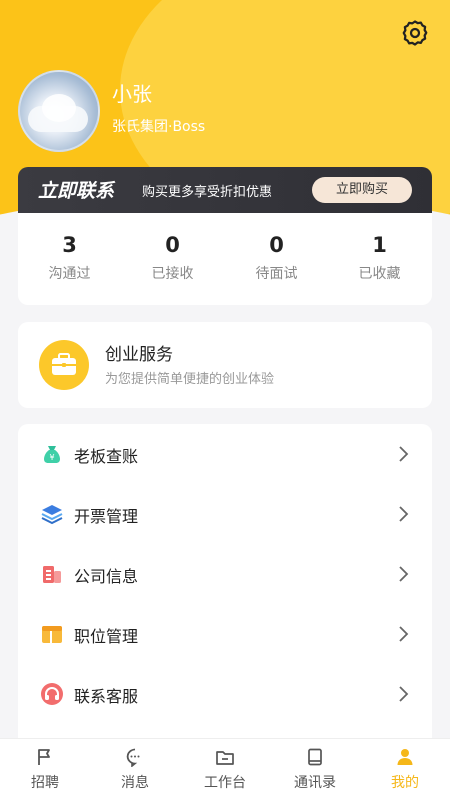 The image size is (450, 801). What do you see at coordinates (135, 770) in the screenshot?
I see `tab-messages: 消息` at bounding box center [135, 770].